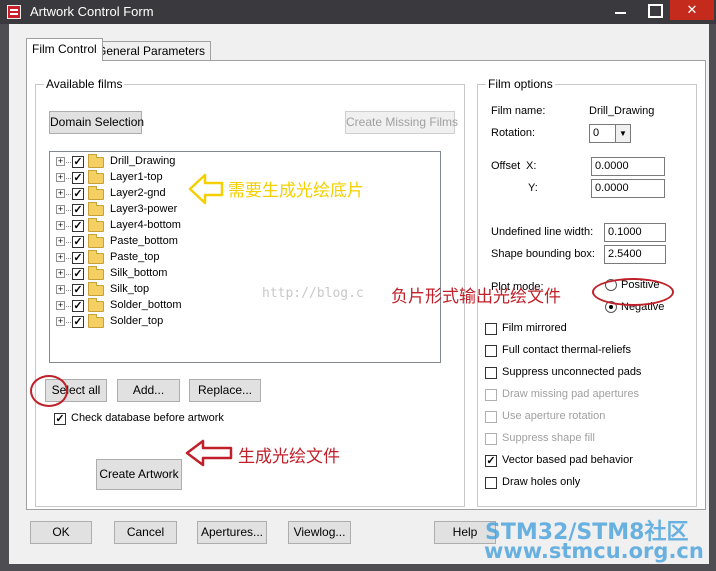 Image resolution: width=716 pixels, height=571 pixels. Describe the element at coordinates (160, 258) in the screenshot. I see `tree-item-paste-top: + ✓ Paste_top` at that location.